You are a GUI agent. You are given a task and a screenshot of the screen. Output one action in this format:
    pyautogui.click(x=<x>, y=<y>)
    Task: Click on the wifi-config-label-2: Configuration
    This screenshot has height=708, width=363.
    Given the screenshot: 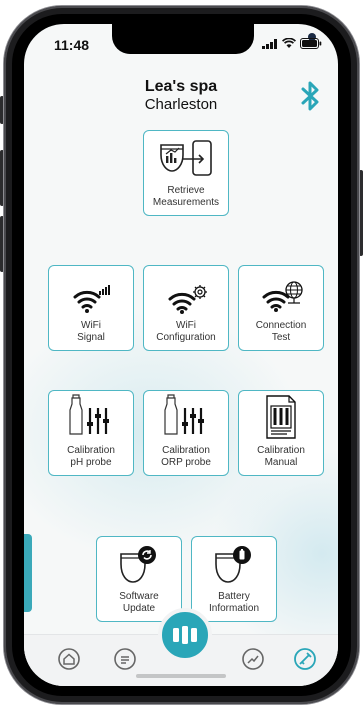 What is the action you would take?
    pyautogui.click(x=186, y=337)
    